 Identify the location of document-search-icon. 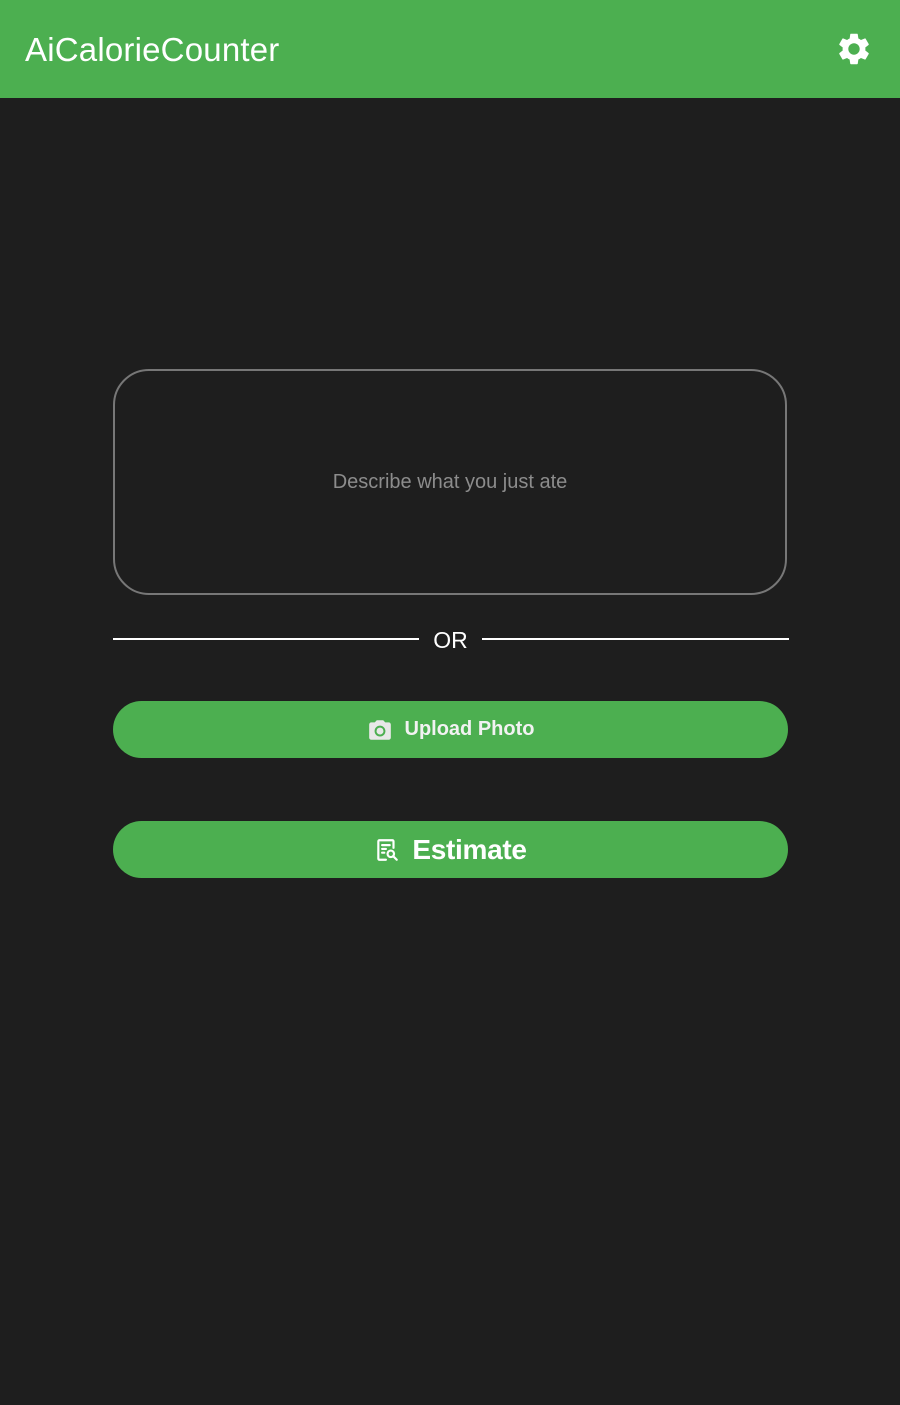
(387, 850).